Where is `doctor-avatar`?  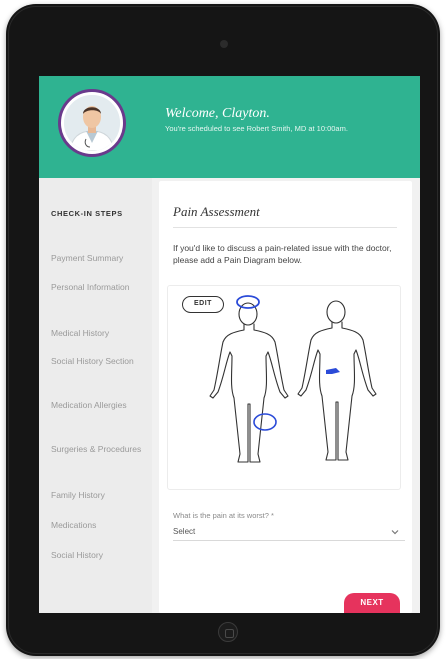 doctor-avatar is located at coordinates (92, 123).